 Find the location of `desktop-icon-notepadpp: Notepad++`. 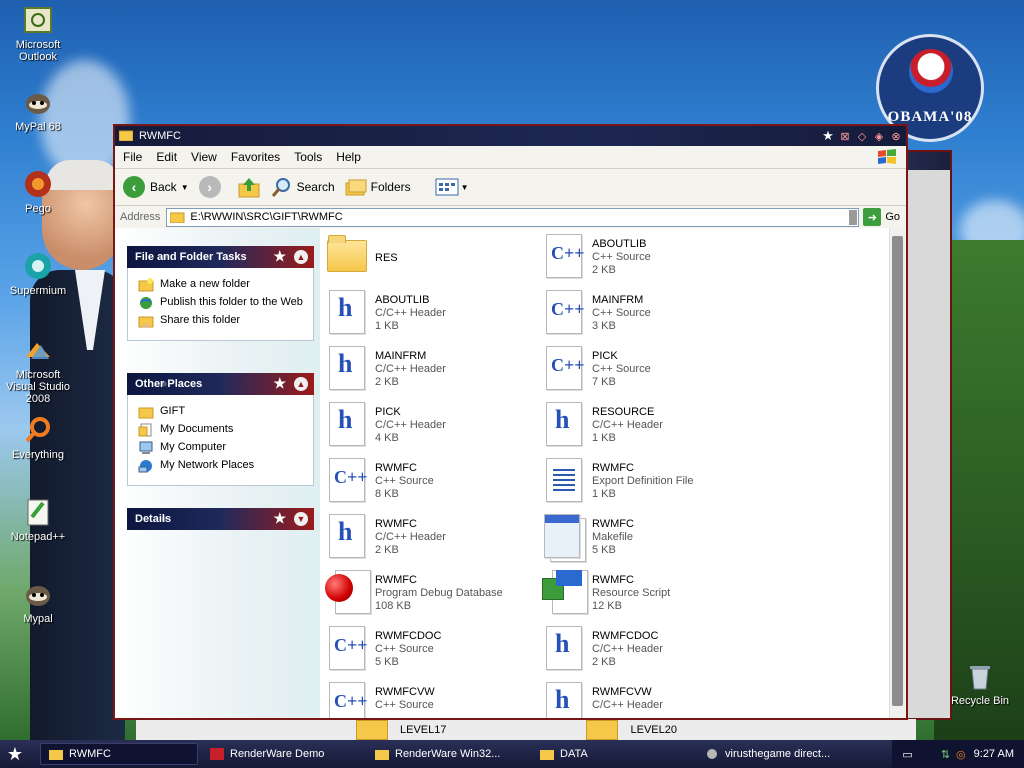

desktop-icon-notepadpp: Notepad++ is located at coordinates (38, 519).